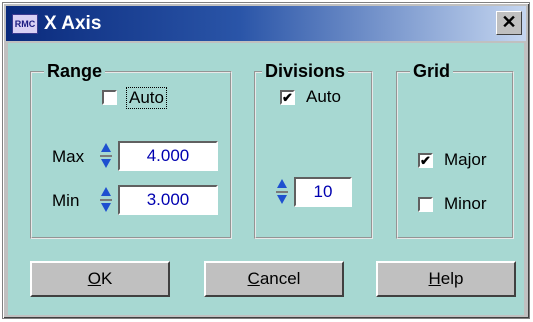  I want to click on min-spinner, so click(106, 200).